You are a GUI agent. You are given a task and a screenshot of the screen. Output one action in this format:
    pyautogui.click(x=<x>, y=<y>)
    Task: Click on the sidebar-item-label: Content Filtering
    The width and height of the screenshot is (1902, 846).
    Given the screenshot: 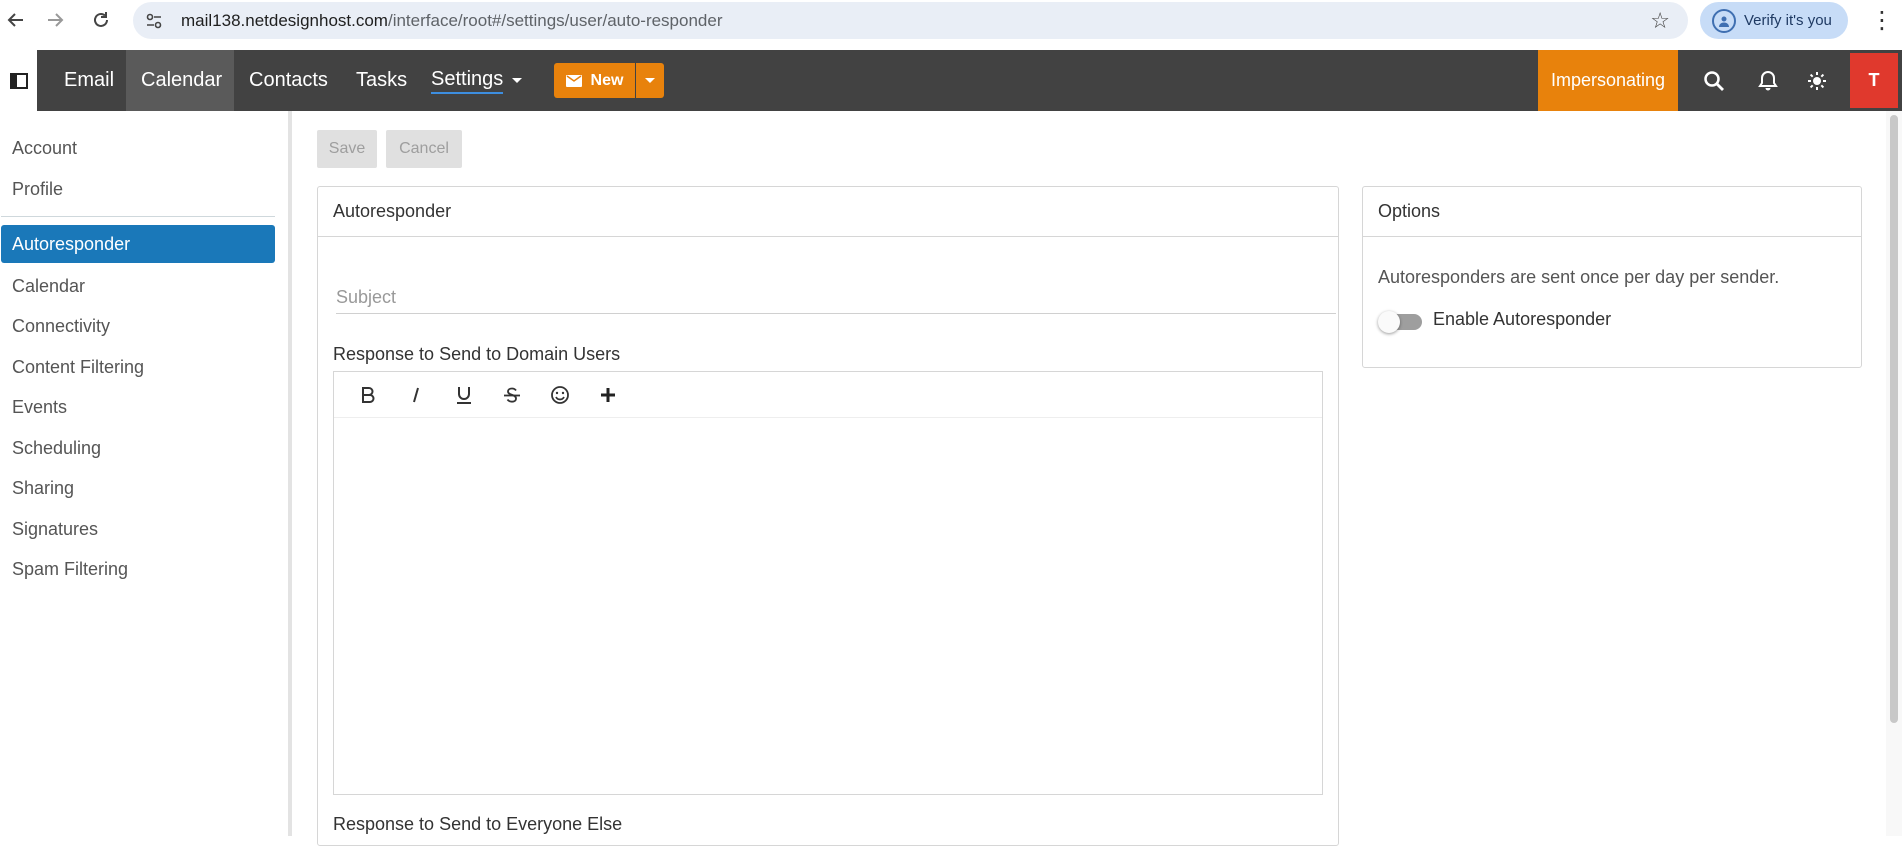 What is the action you would take?
    pyautogui.click(x=78, y=366)
    